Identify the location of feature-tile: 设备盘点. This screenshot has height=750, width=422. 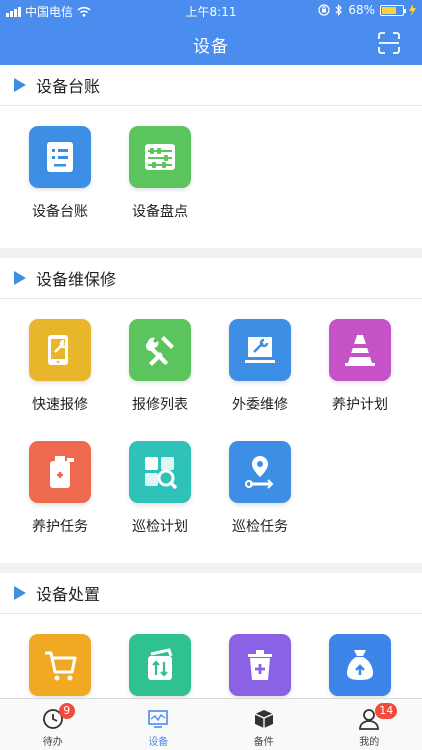
(160, 187).